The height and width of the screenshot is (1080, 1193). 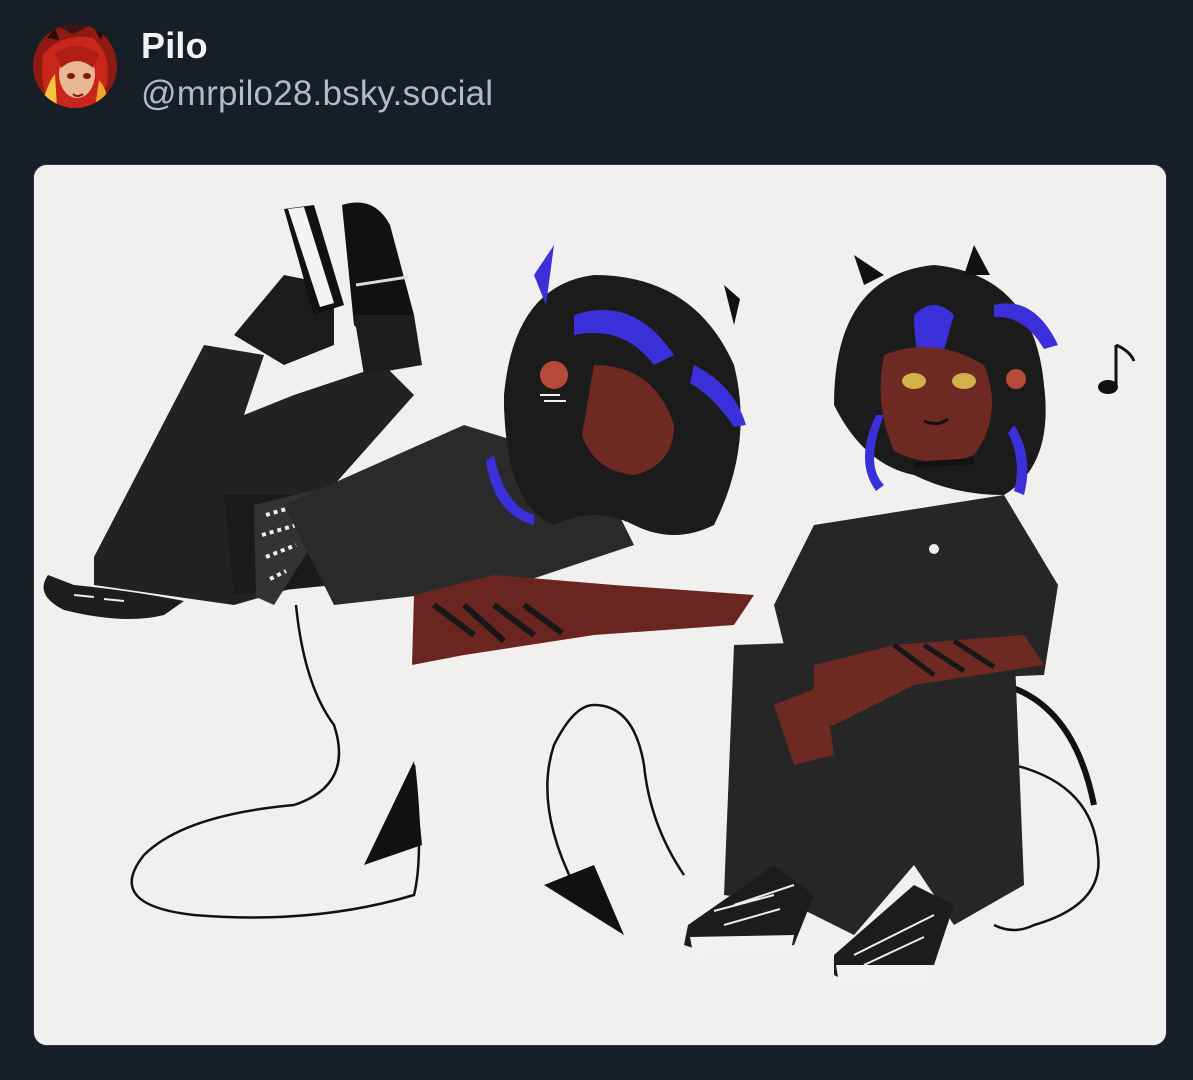 What do you see at coordinates (317, 69) in the screenshot?
I see `author-info: Pilo @mrpilo28.bsky.social` at bounding box center [317, 69].